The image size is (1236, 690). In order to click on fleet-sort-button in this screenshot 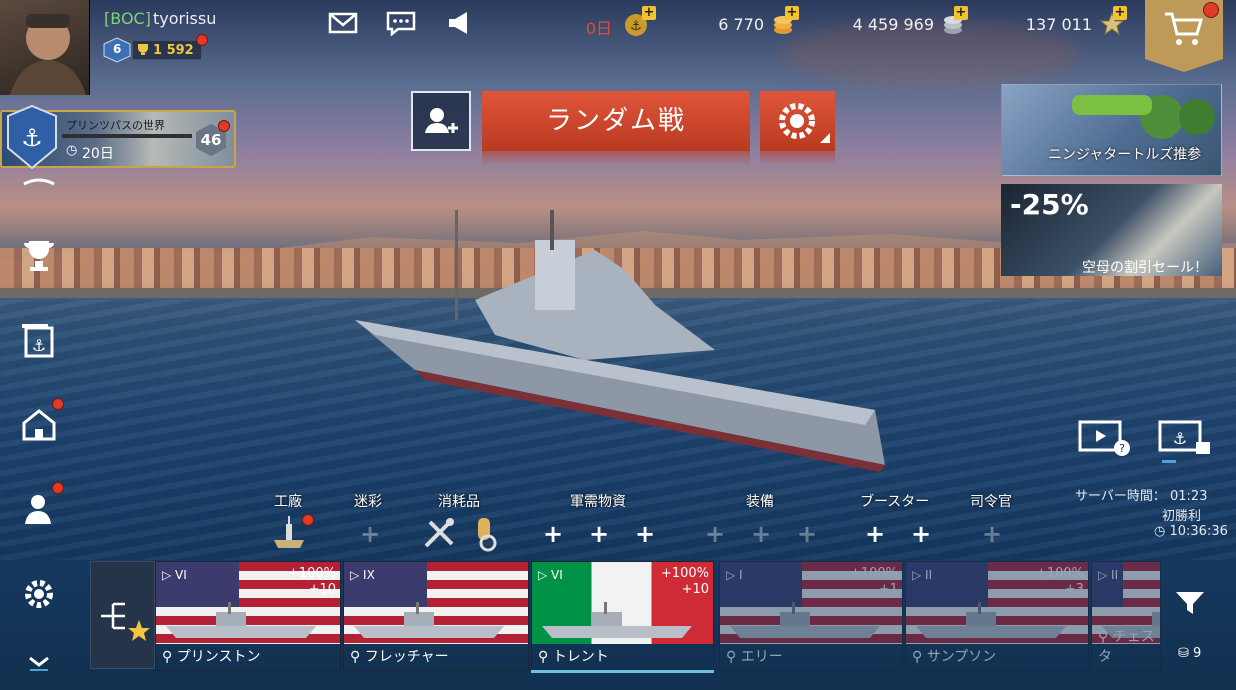, I will do `click(122, 615)`.